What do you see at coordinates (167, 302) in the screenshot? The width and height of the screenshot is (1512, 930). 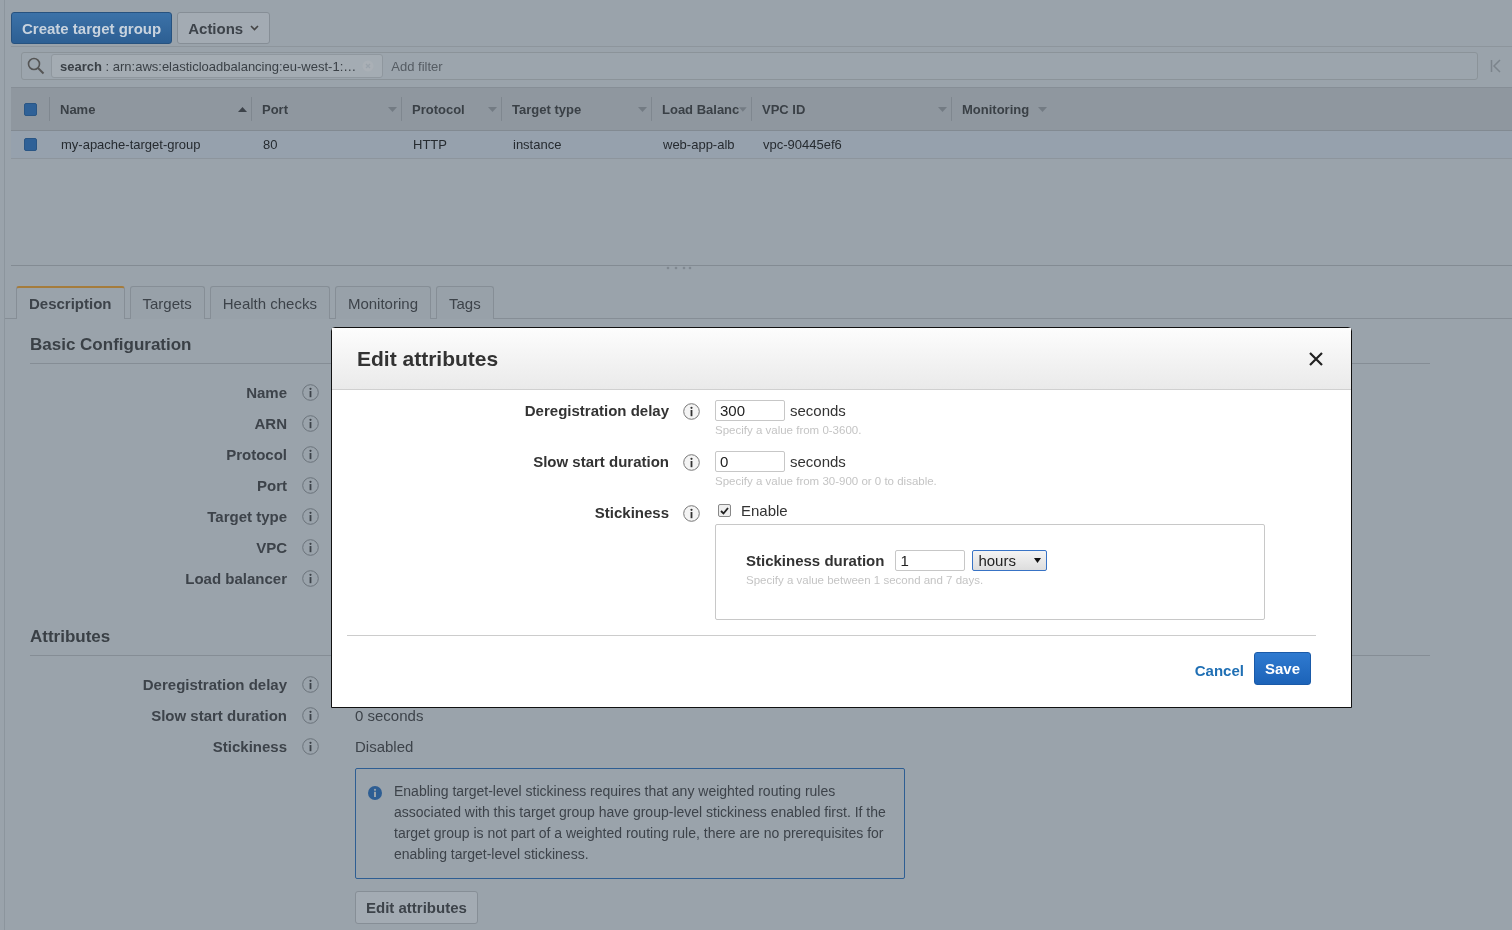 I see `tab: Targets` at bounding box center [167, 302].